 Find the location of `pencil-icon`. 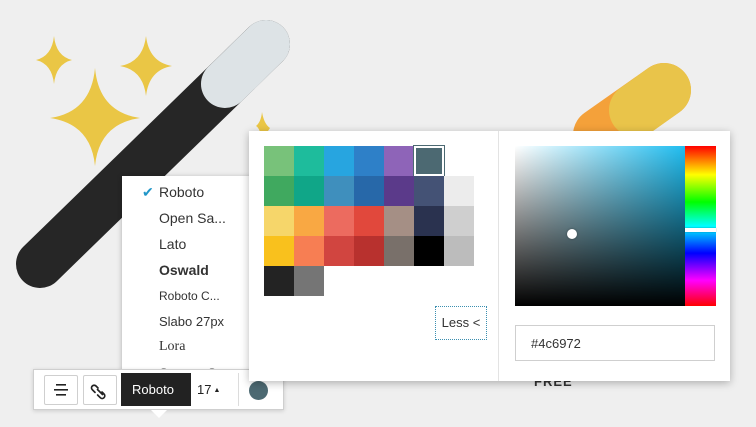

pencil-icon is located at coordinates (632, 112).